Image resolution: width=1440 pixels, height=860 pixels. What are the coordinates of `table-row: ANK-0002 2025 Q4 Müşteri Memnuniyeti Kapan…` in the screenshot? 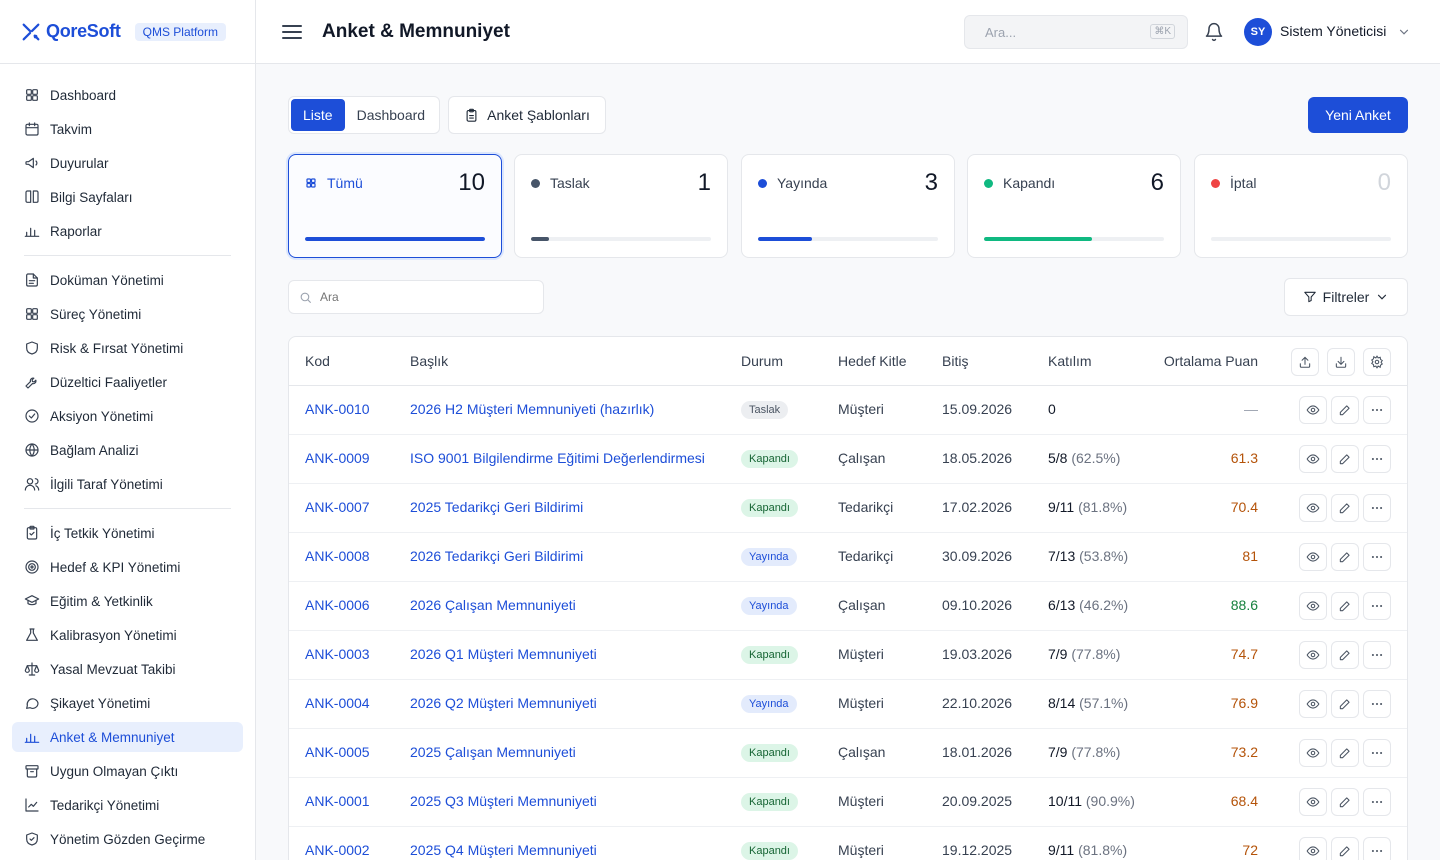 It's located at (848, 843).